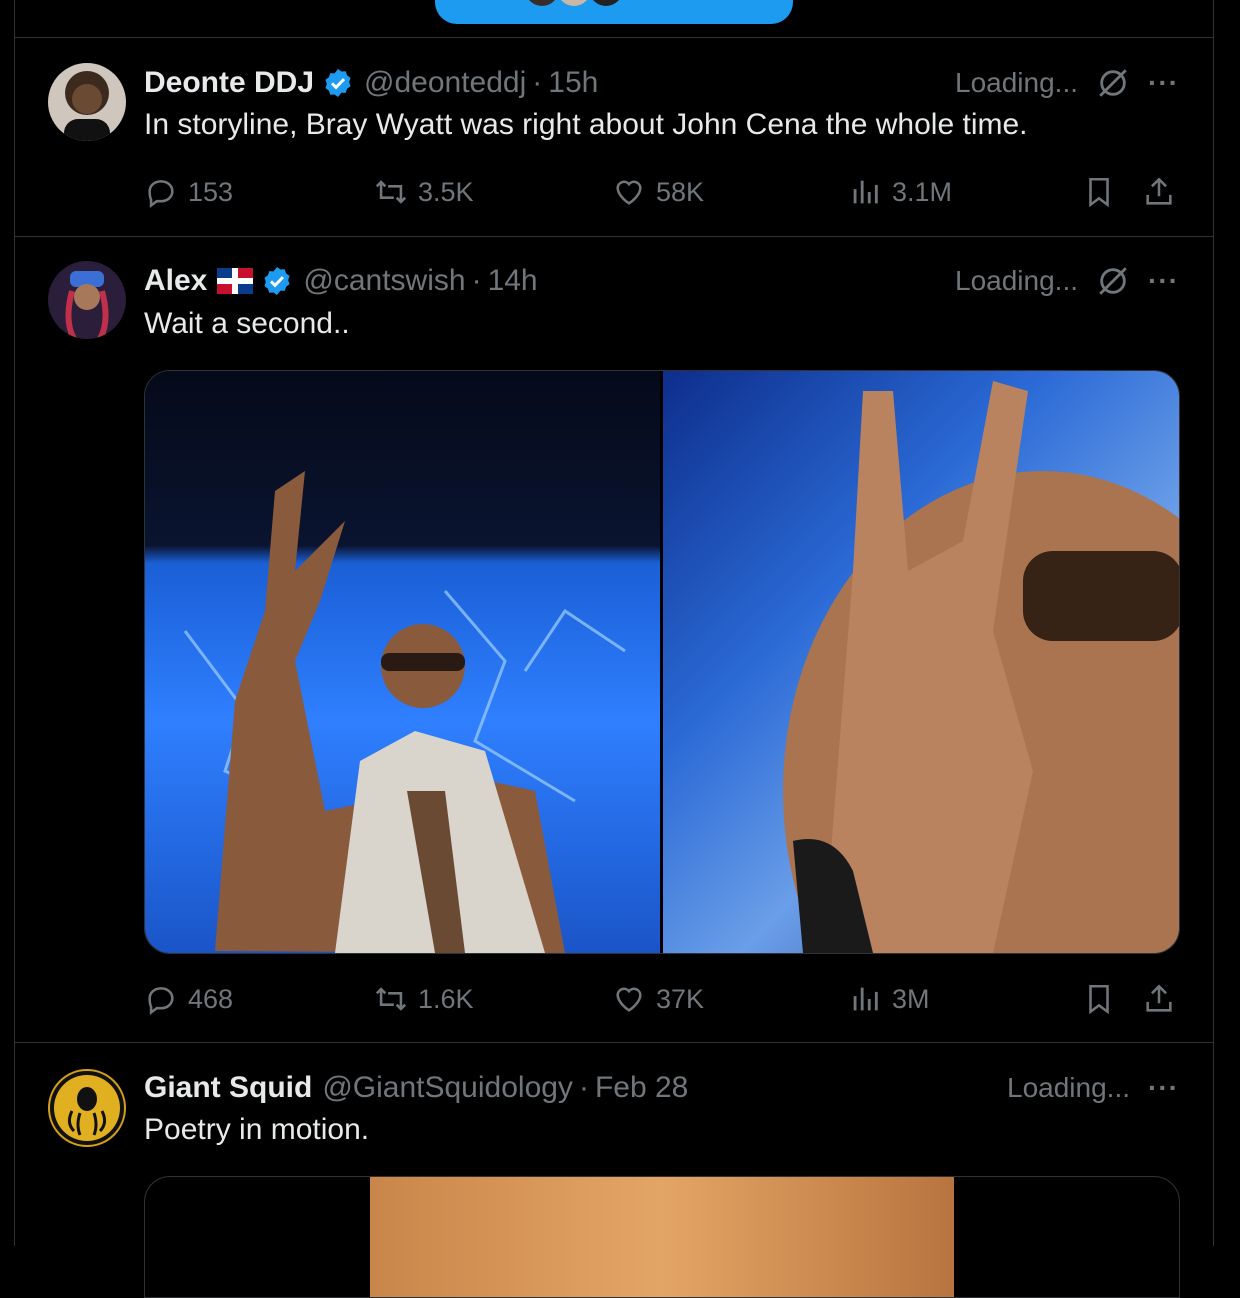  What do you see at coordinates (641, 1088) in the screenshot?
I see `timestamp: Feb 28` at bounding box center [641, 1088].